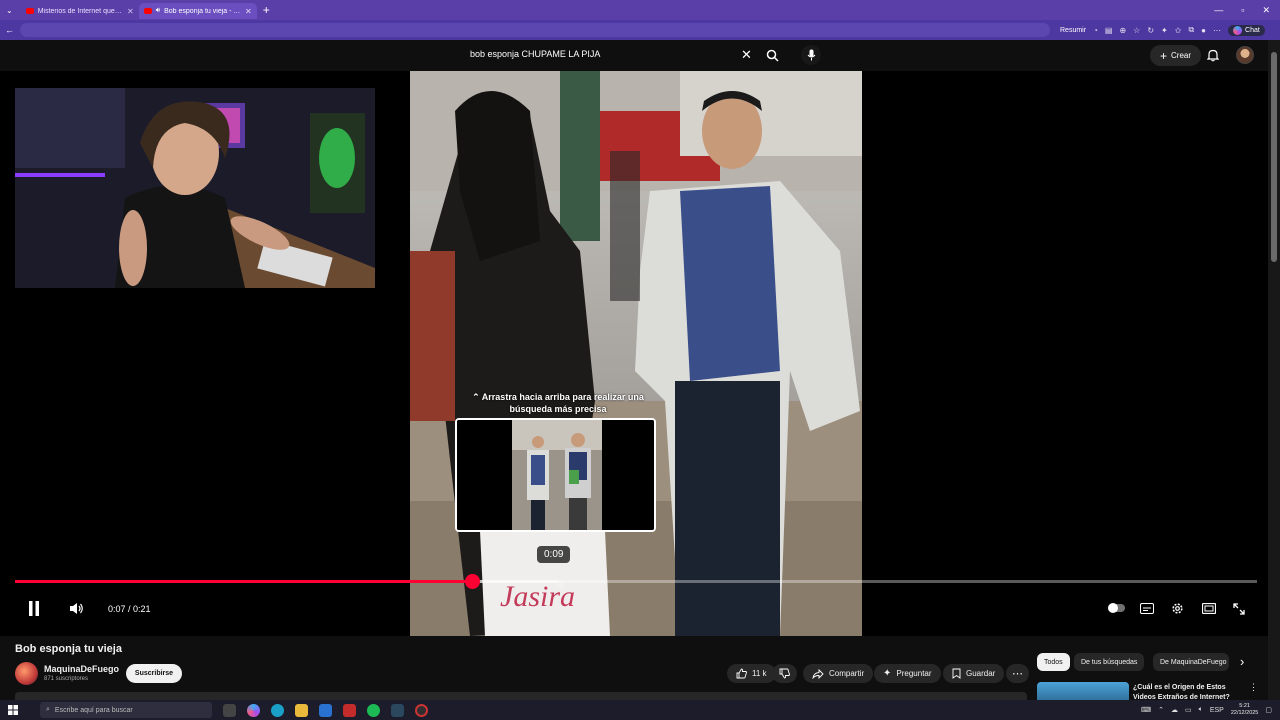  What do you see at coordinates (1246, 30) in the screenshot?
I see `copilot-chat-button: Chat` at bounding box center [1246, 30].